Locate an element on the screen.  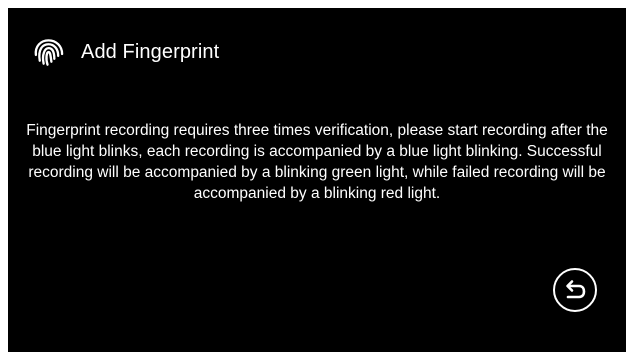
back-button is located at coordinates (575, 290).